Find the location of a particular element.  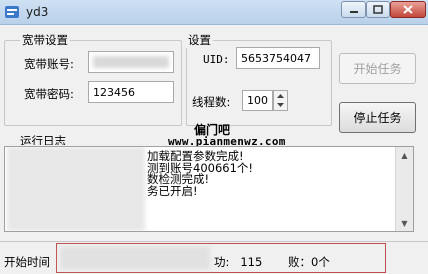

minimize-button is located at coordinates (353, 9).